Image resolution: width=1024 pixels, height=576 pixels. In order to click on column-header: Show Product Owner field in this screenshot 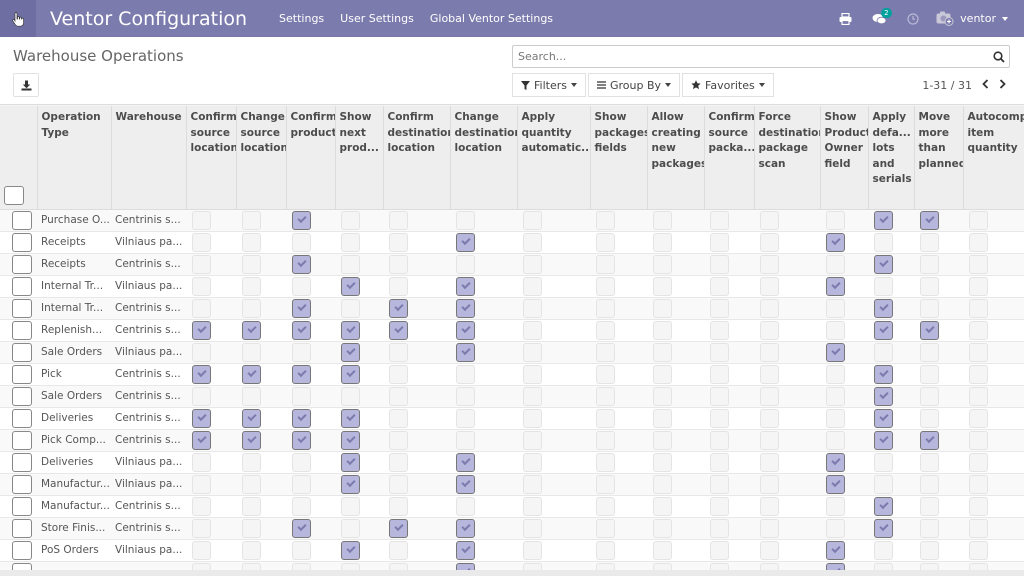, I will do `click(843, 158)`.